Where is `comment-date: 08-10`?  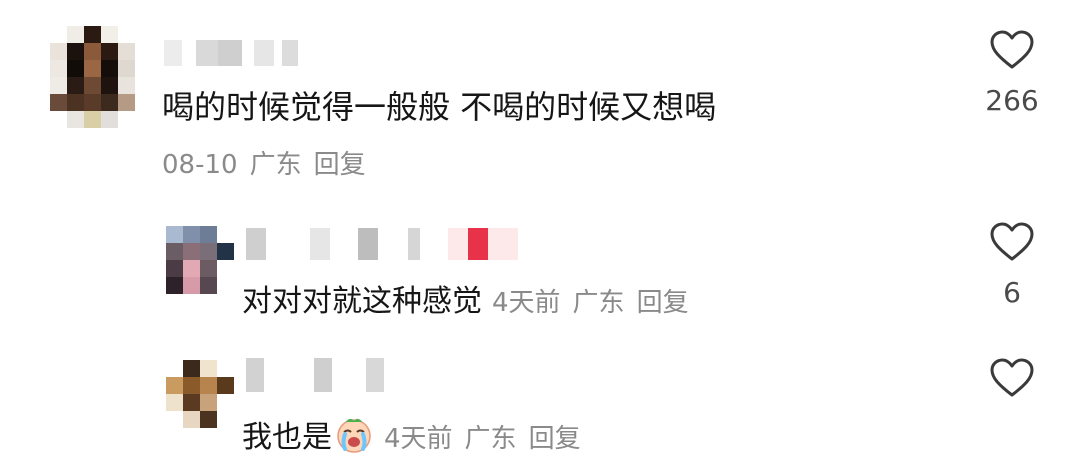
comment-date: 08-10 is located at coordinates (200, 165).